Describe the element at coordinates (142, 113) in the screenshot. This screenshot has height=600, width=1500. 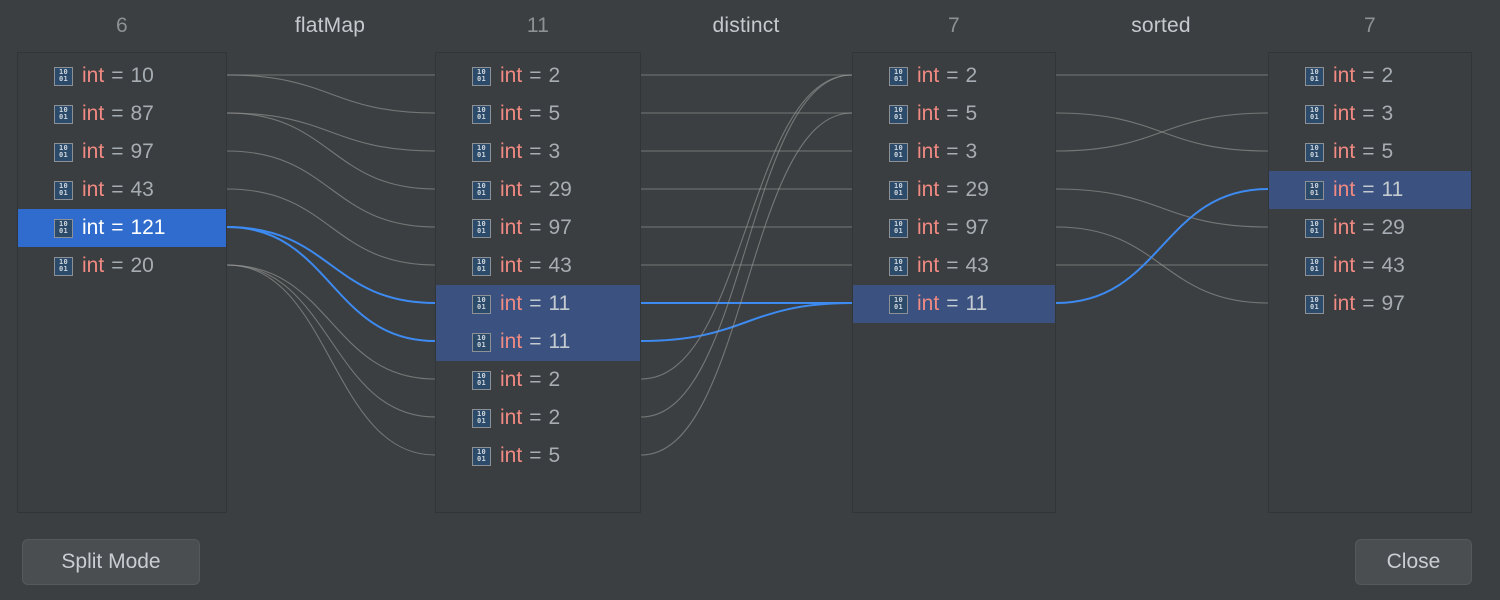
I see `value-number: 87` at that location.